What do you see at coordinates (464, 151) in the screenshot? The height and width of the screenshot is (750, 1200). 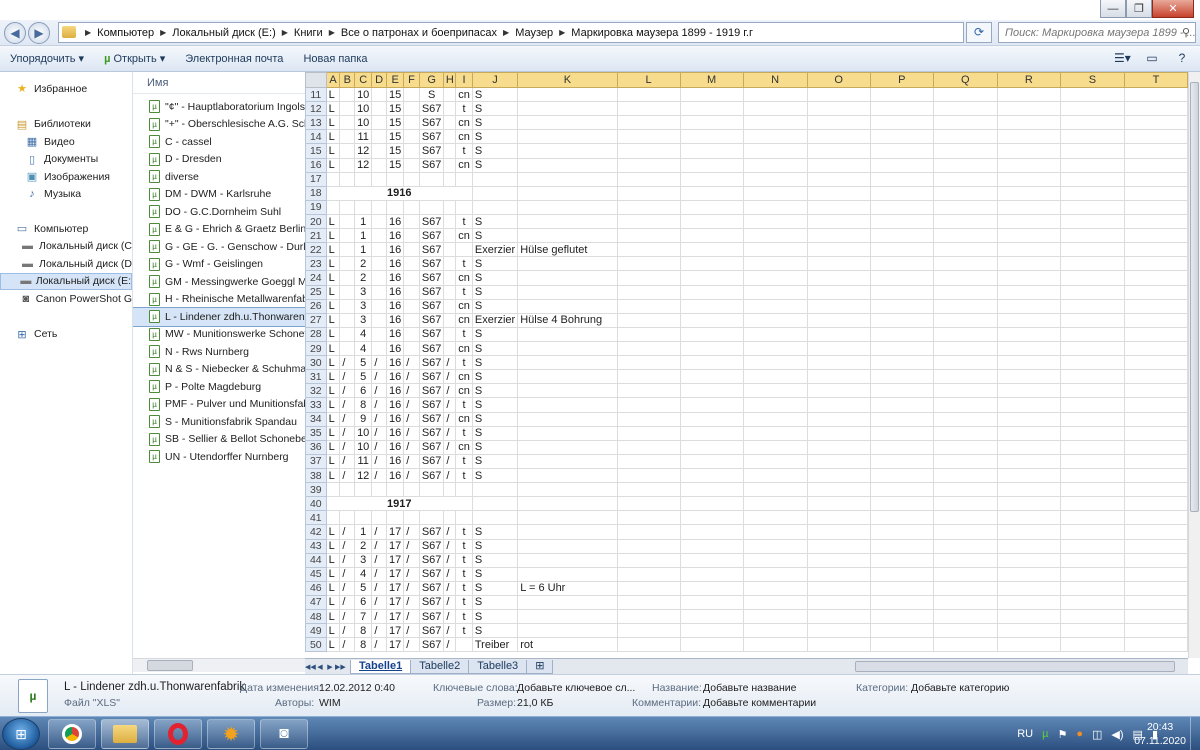 I see `cell: t` at bounding box center [464, 151].